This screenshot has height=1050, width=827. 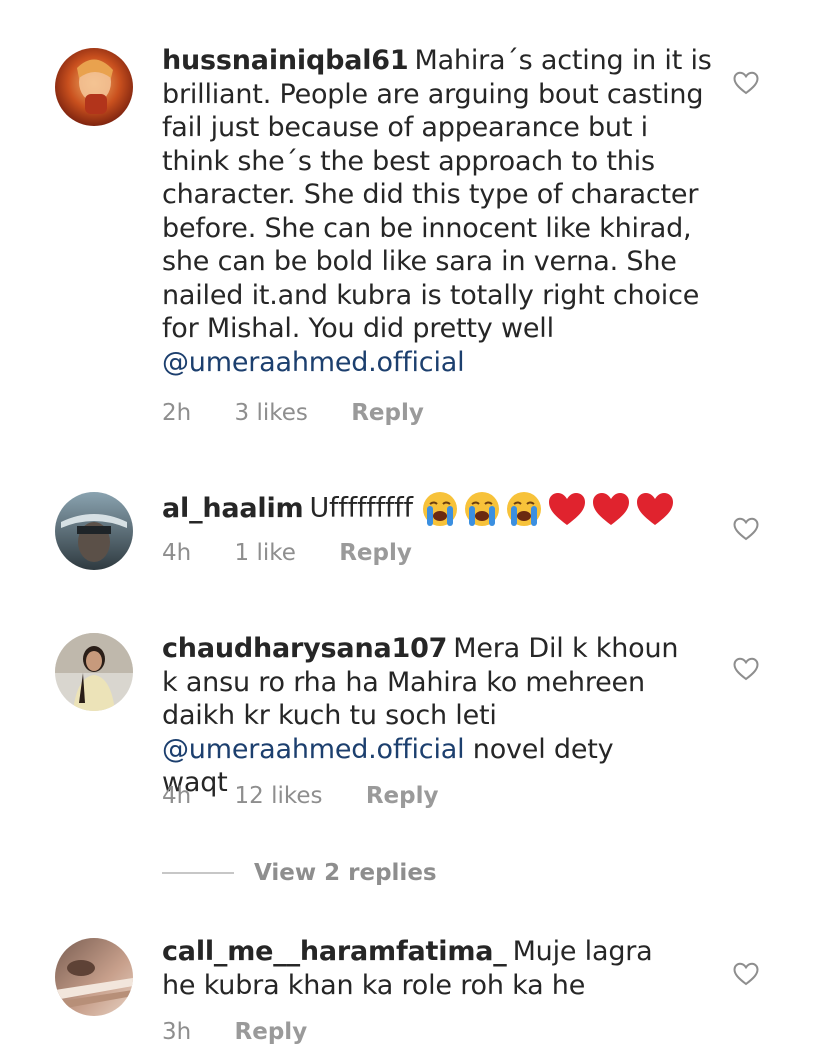 What do you see at coordinates (177, 1032) in the screenshot?
I see `comment-time: 3h` at bounding box center [177, 1032].